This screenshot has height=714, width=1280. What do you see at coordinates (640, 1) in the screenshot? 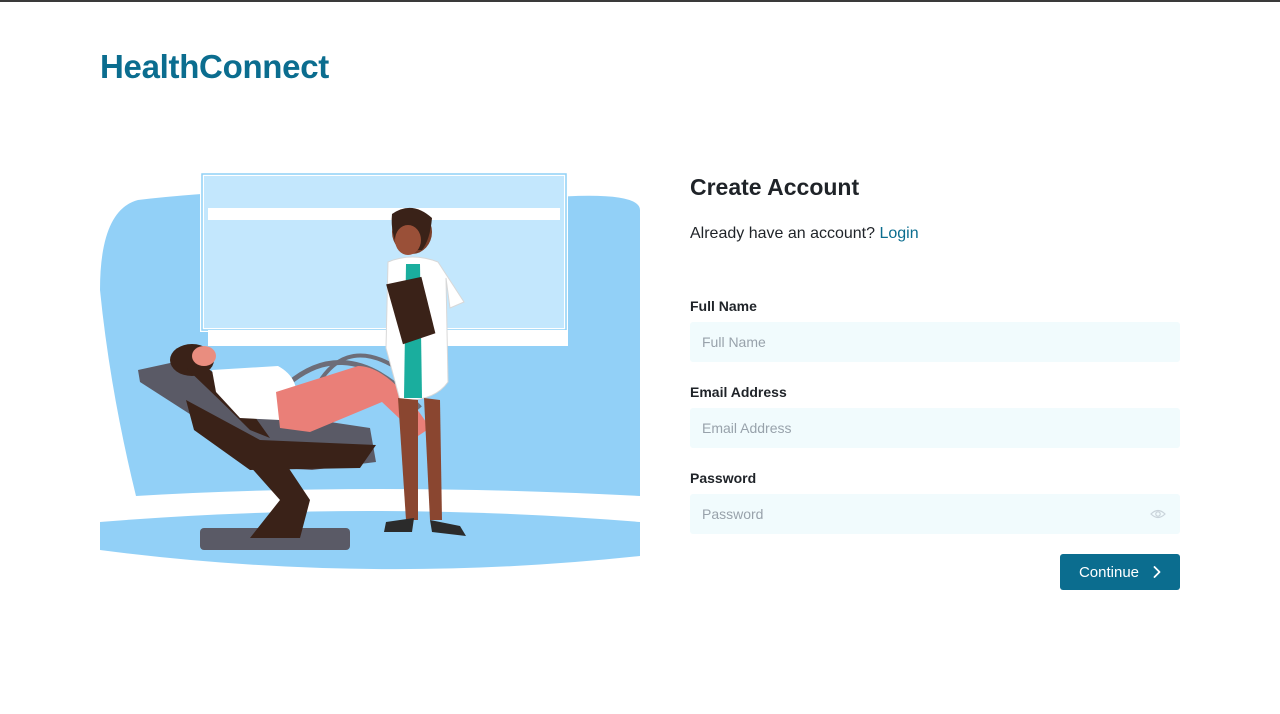
I see `top-border` at bounding box center [640, 1].